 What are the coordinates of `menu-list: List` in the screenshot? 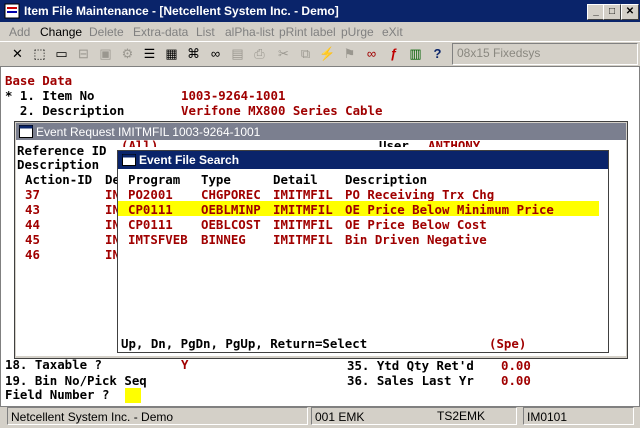 It's located at (205, 32).